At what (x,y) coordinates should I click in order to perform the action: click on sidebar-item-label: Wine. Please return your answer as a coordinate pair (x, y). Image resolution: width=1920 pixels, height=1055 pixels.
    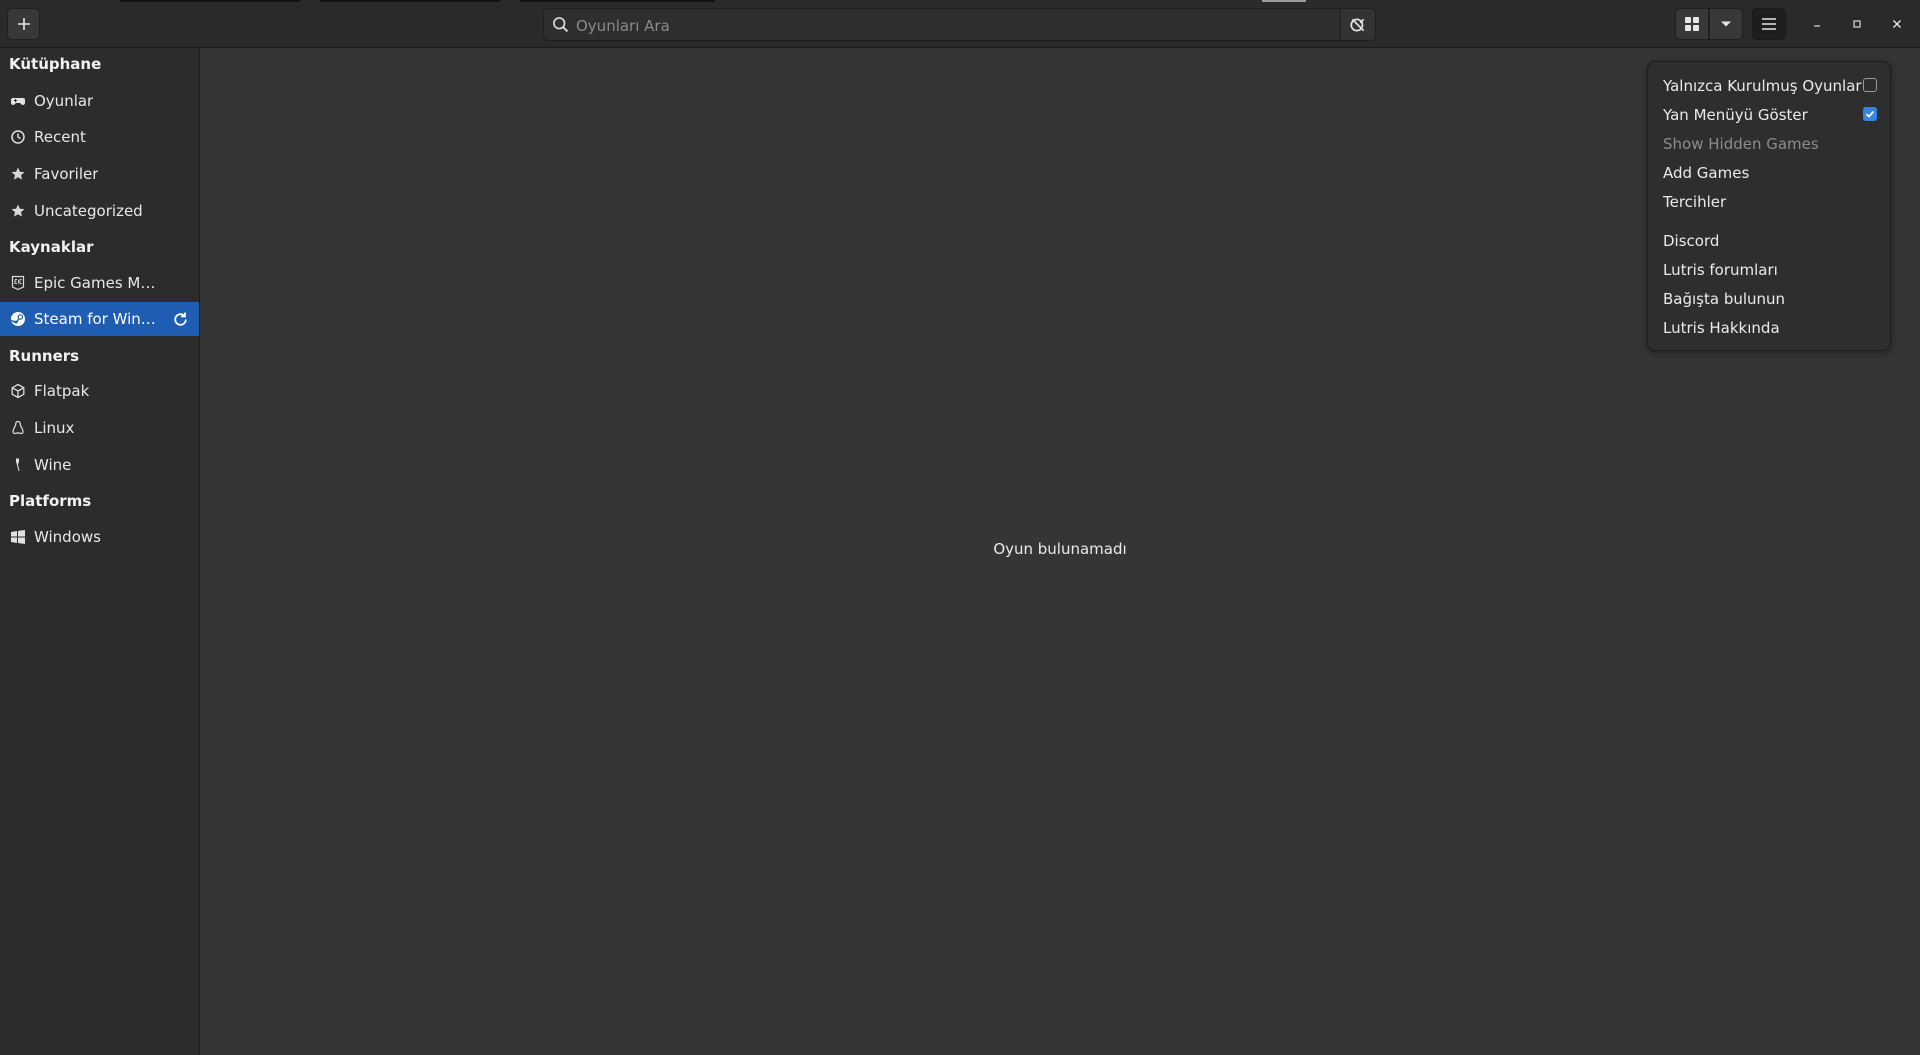
    Looking at the image, I should click on (53, 465).